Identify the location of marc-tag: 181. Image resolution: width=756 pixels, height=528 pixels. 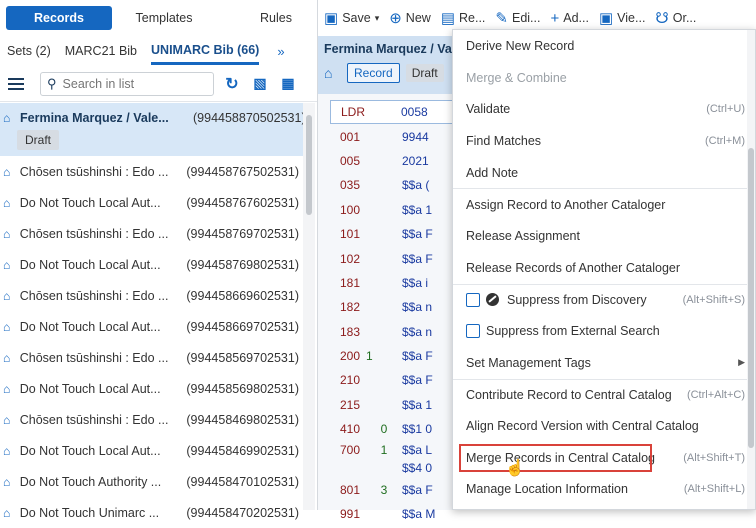
(350, 282).